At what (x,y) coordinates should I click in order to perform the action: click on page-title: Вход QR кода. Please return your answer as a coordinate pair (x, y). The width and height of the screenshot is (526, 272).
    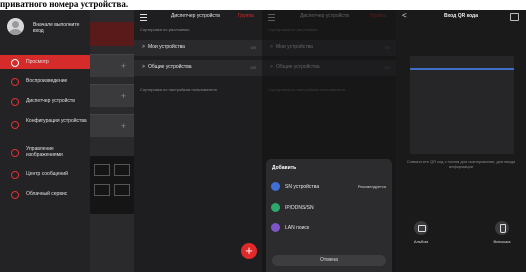
    Looking at the image, I should click on (461, 16).